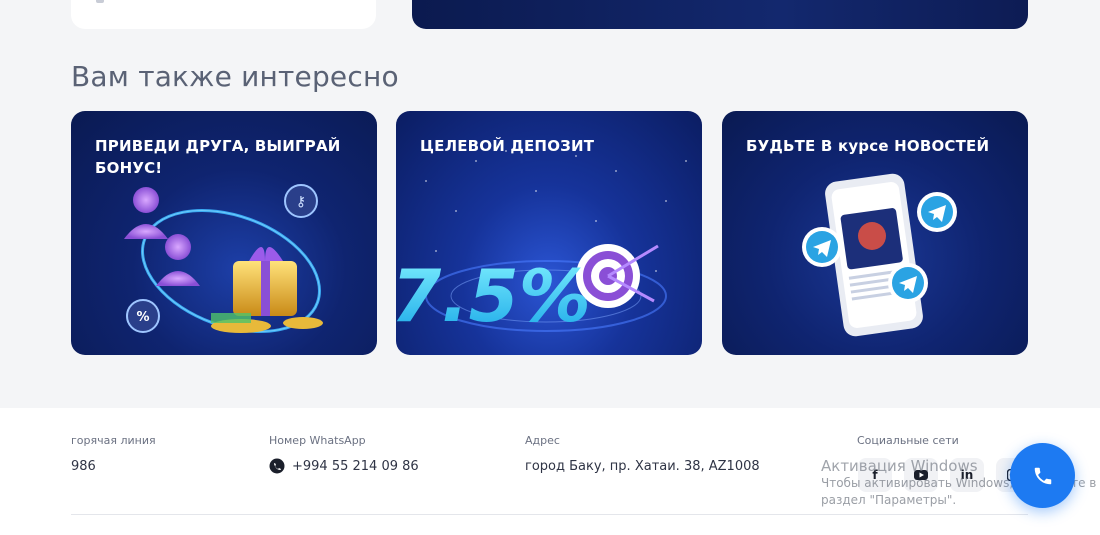  Describe the element at coordinates (218, 157) in the screenshot. I see `card-title: ПРИВЕДИ ДРУГА, ВЫИГРАЙ БОНУС!` at that location.